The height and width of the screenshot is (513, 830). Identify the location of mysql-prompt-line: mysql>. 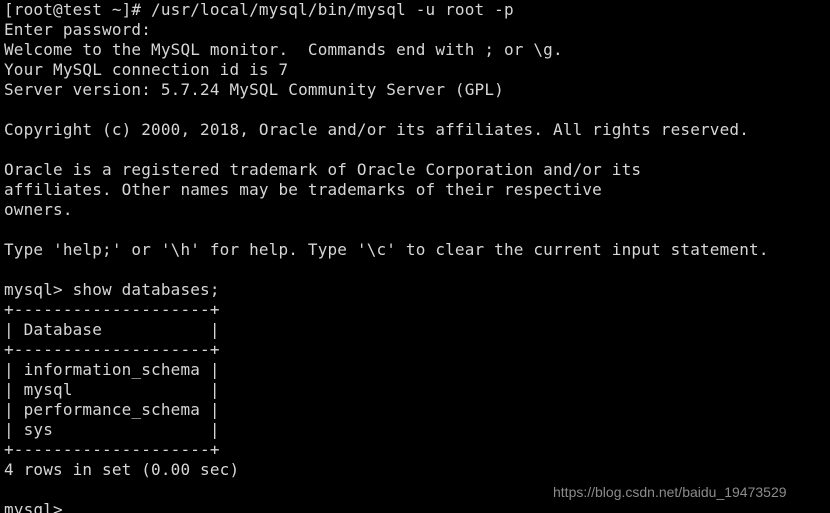
(415, 506).